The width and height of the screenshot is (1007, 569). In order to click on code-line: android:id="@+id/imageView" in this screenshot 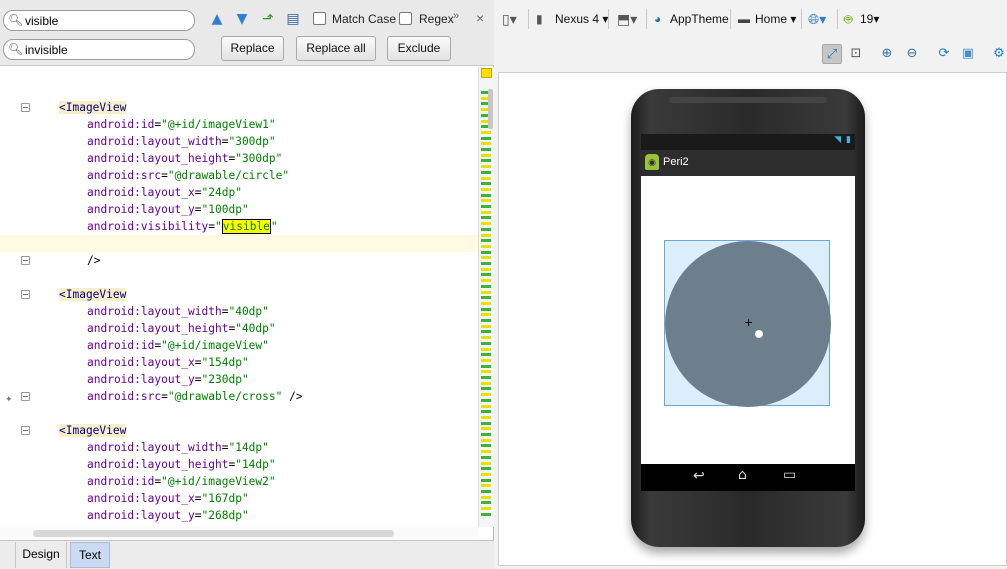, I will do `click(239, 345)`.